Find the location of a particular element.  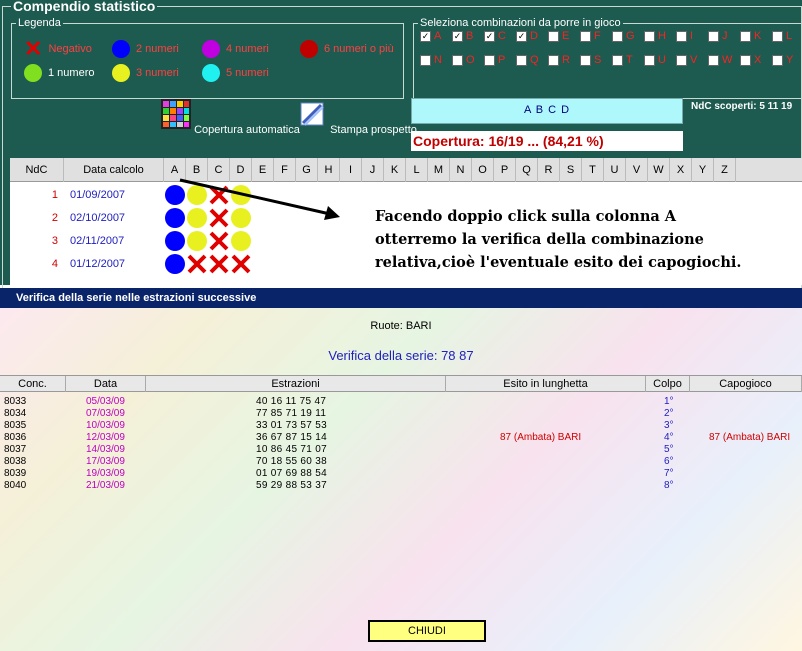

results-column-header: Capogioco is located at coordinates (746, 384).